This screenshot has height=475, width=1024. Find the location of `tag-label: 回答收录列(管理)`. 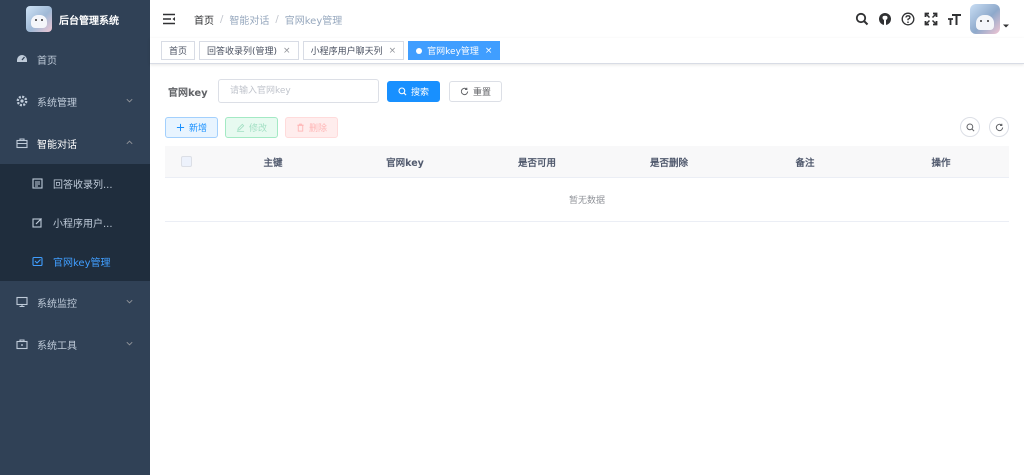

tag-label: 回答收录列(管理) is located at coordinates (242, 52).